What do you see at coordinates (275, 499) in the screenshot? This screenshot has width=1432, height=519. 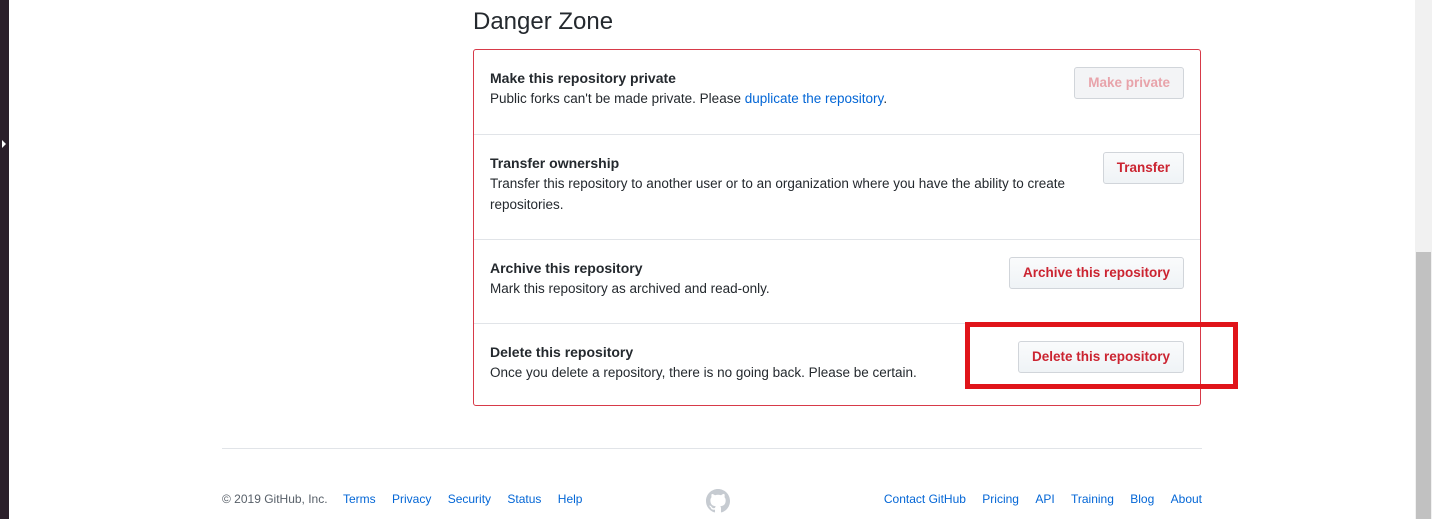 I see `footer-copyright: © 2019 GitHub, Inc.` at bounding box center [275, 499].